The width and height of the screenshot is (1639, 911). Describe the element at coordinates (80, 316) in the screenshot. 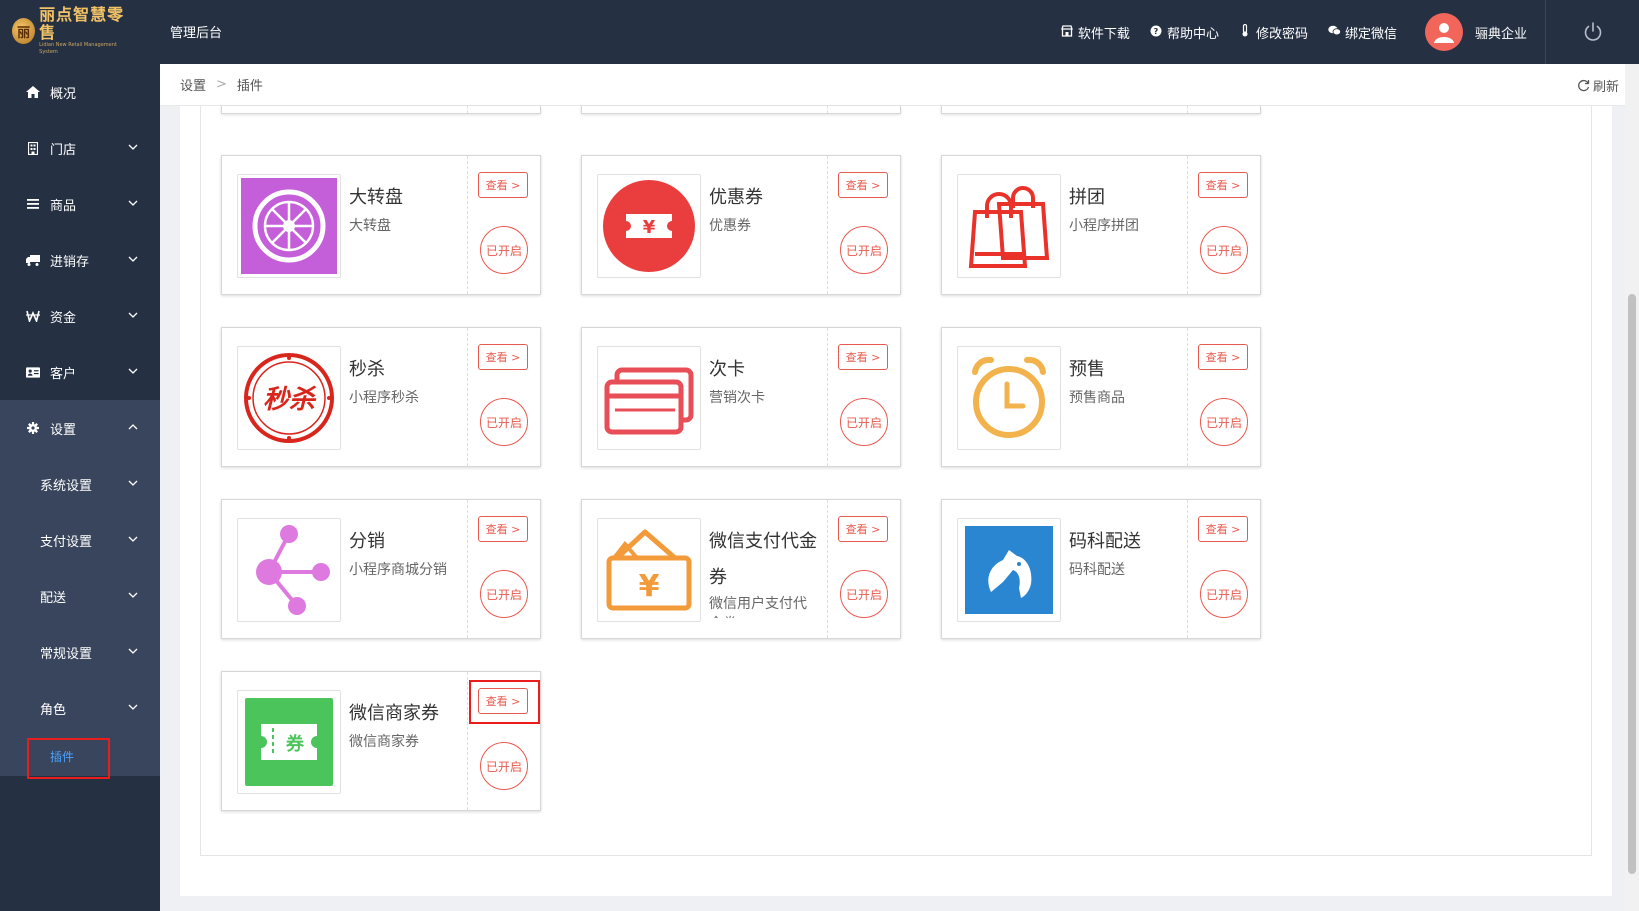

I see `sidebar-item-funds: 资金` at that location.